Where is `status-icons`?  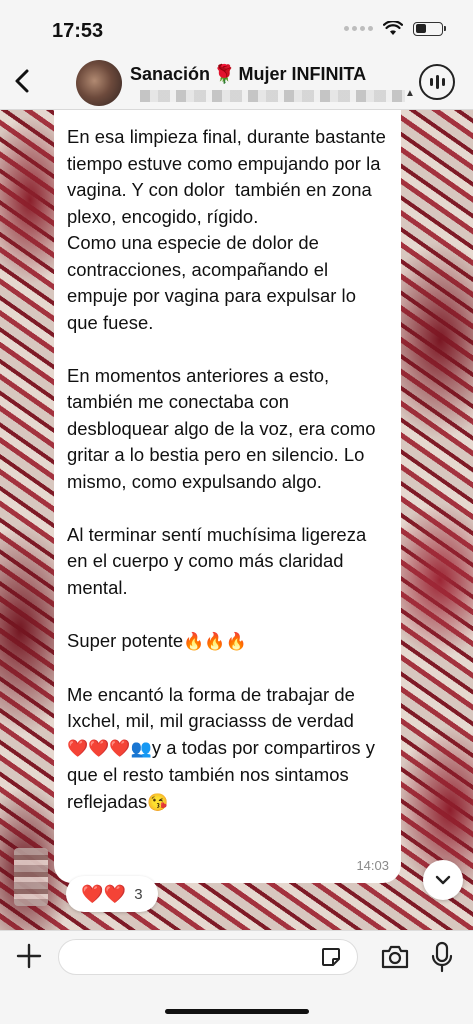 status-icons is located at coordinates (395, 28).